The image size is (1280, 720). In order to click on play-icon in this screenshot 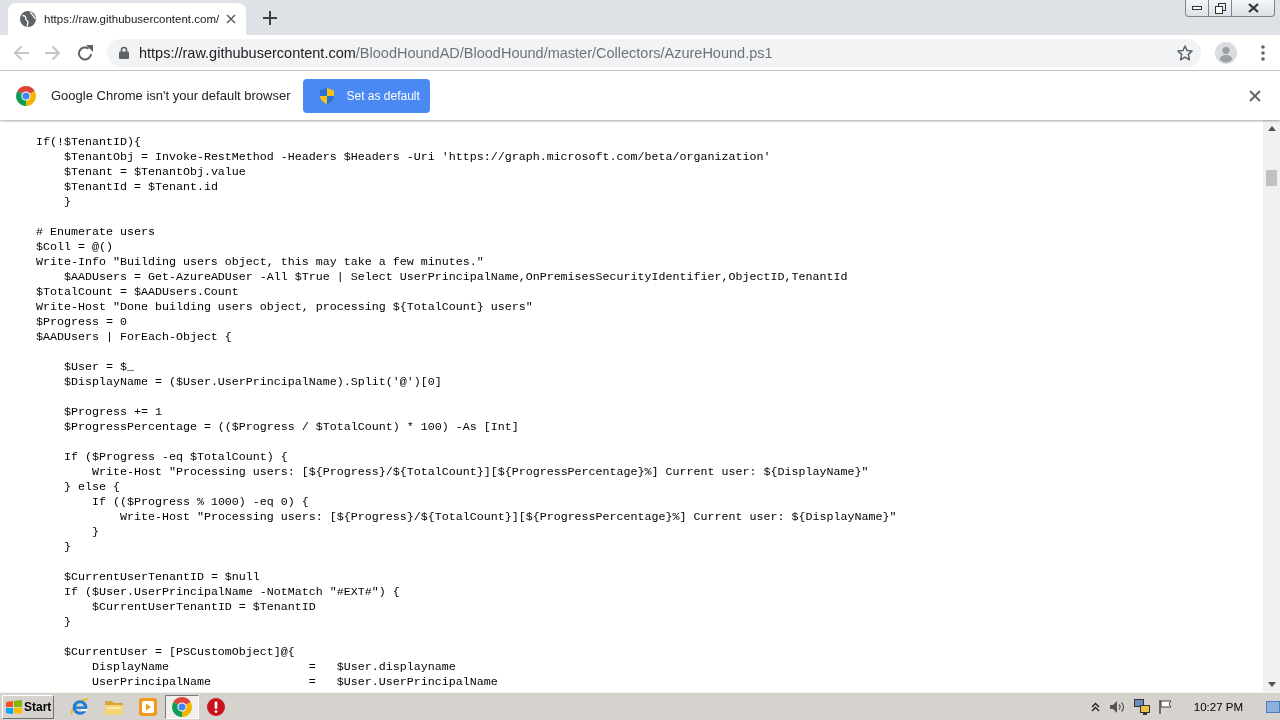, I will do `click(148, 706)`.